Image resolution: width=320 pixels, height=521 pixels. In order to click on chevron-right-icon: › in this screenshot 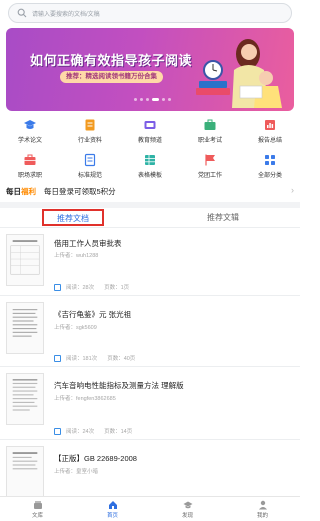, I will do `click(292, 190)`.